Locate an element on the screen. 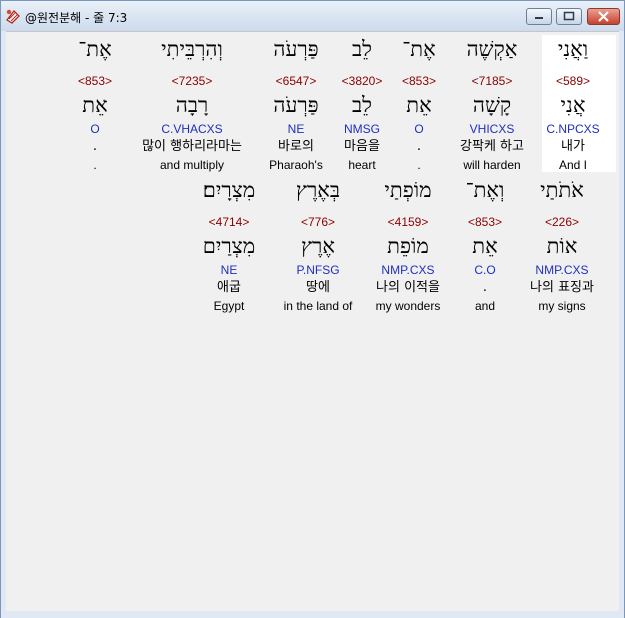  english-gloss: . is located at coordinates (95, 165).